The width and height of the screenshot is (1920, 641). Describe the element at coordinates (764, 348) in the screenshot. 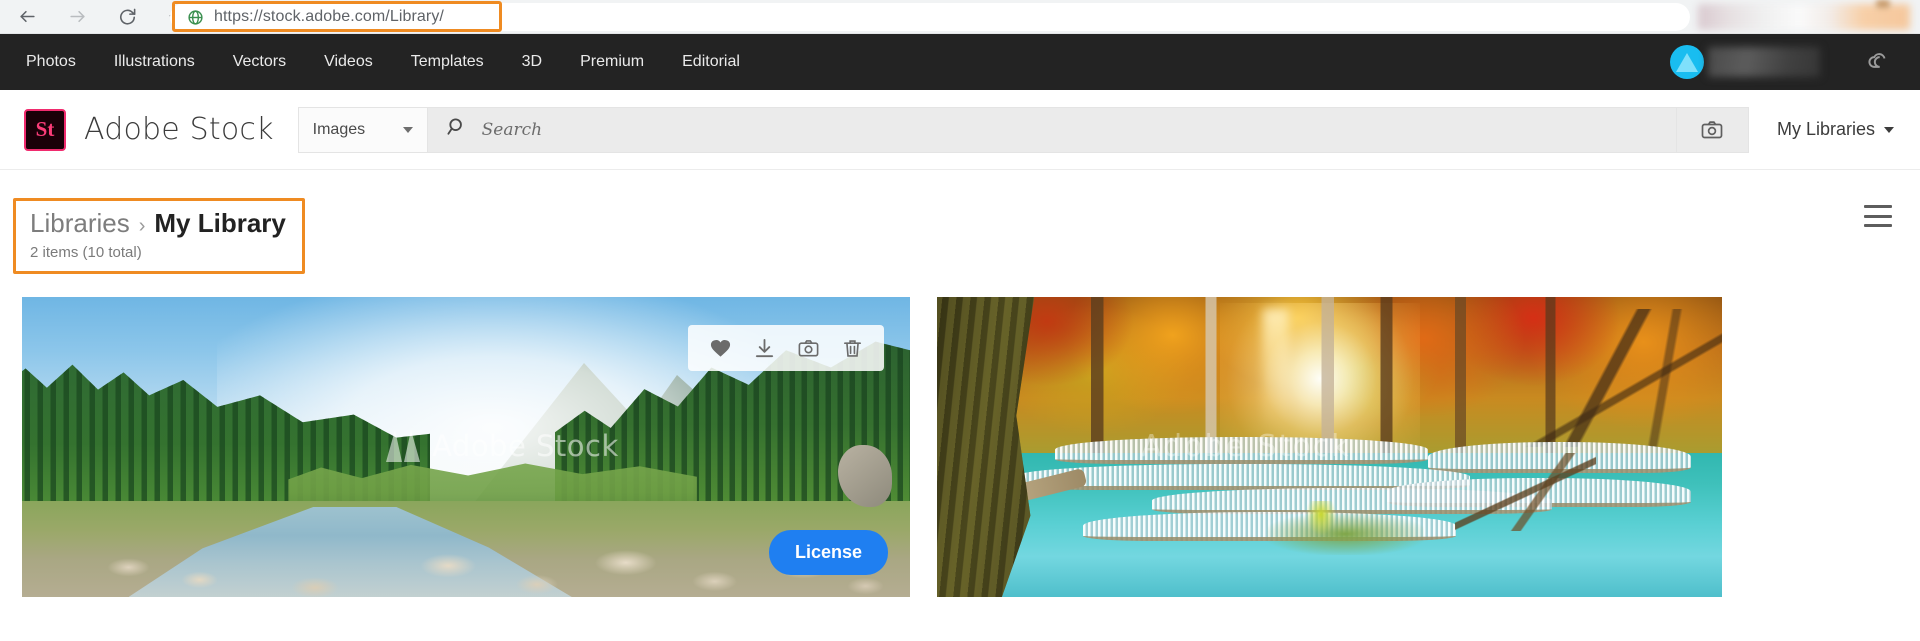

I see `download-button` at that location.